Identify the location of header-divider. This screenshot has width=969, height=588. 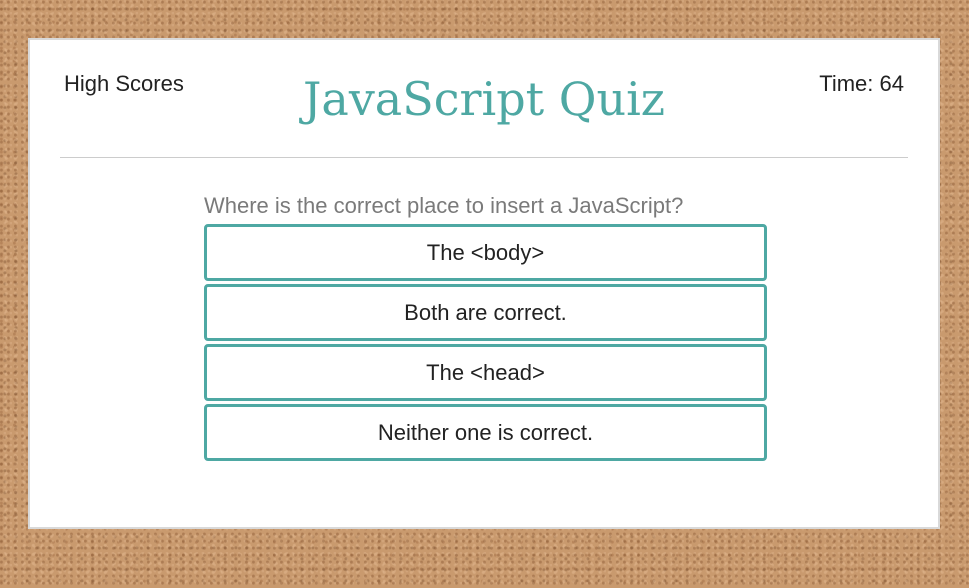
(484, 157).